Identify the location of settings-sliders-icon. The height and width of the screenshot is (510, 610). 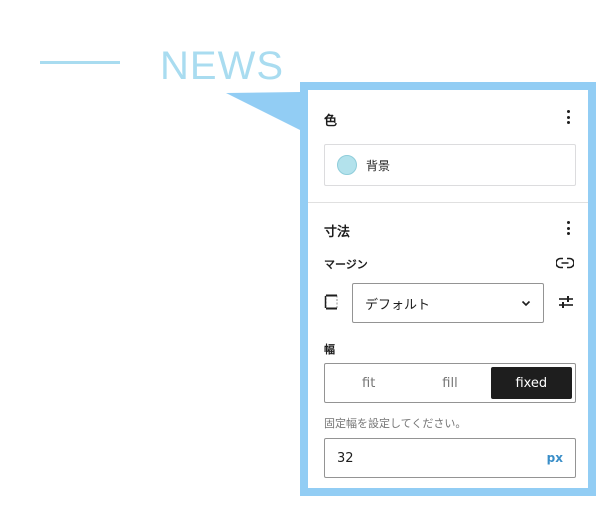
(566, 302).